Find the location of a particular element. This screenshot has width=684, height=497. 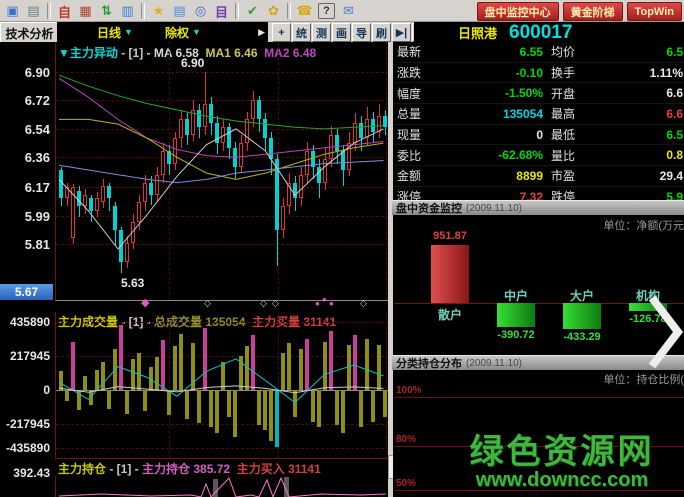

low-annotation: 5.63 is located at coordinates (133, 283).